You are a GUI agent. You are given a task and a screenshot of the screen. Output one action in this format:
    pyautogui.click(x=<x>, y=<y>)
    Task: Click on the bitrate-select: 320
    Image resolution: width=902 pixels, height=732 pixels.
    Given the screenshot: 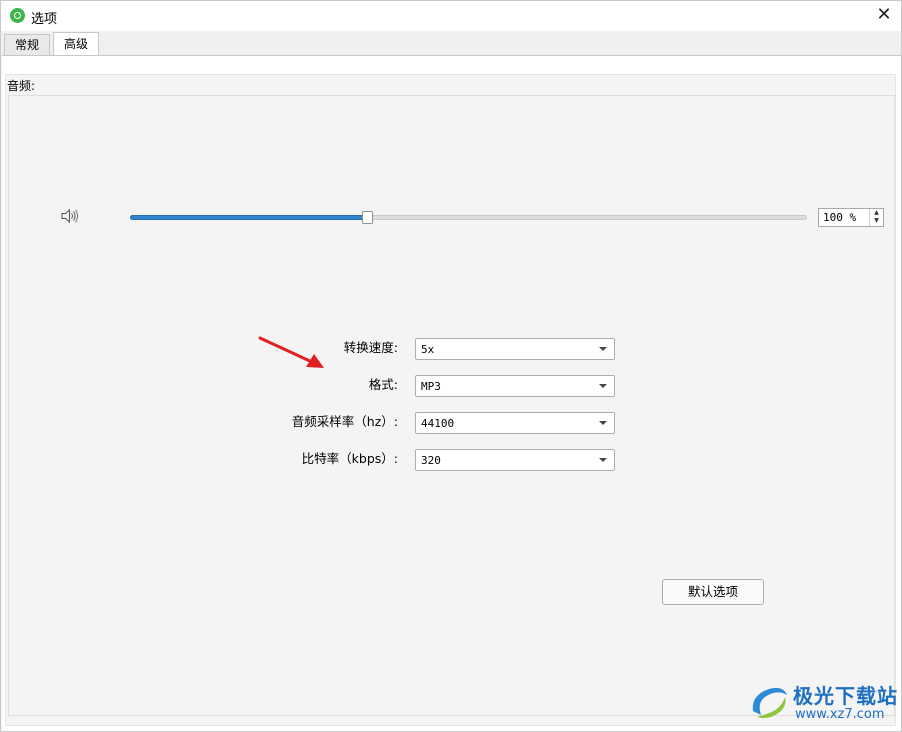 What is the action you would take?
    pyautogui.click(x=515, y=460)
    